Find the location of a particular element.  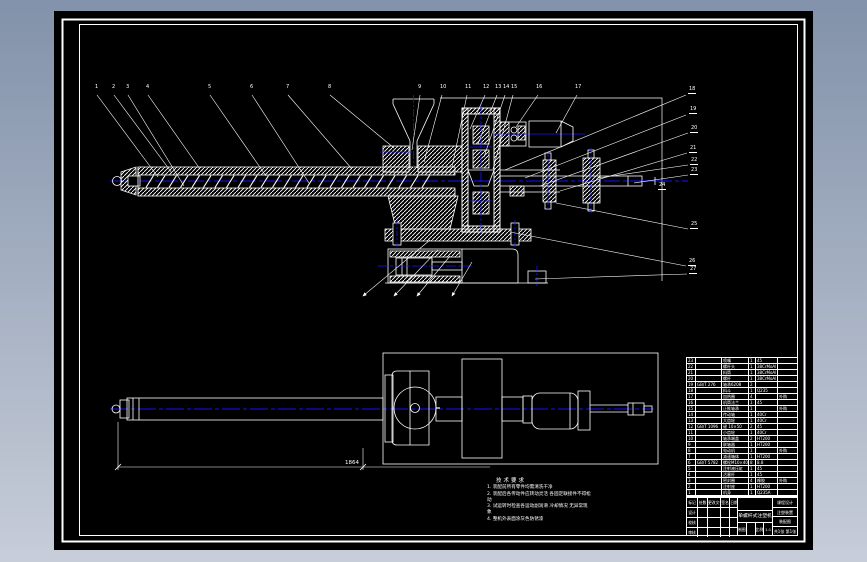

title-block-row: 标记处数更改文件号签名日期 is located at coordinates (712, 502).